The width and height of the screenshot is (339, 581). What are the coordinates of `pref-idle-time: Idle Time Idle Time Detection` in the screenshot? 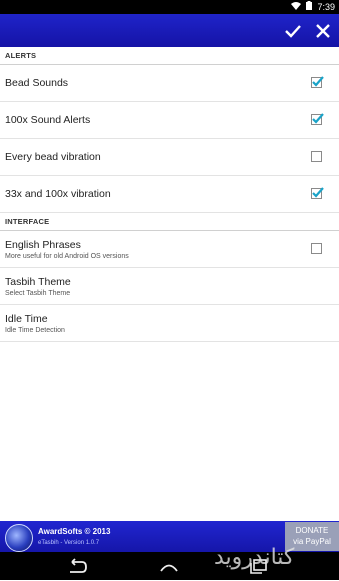 It's located at (169, 323).